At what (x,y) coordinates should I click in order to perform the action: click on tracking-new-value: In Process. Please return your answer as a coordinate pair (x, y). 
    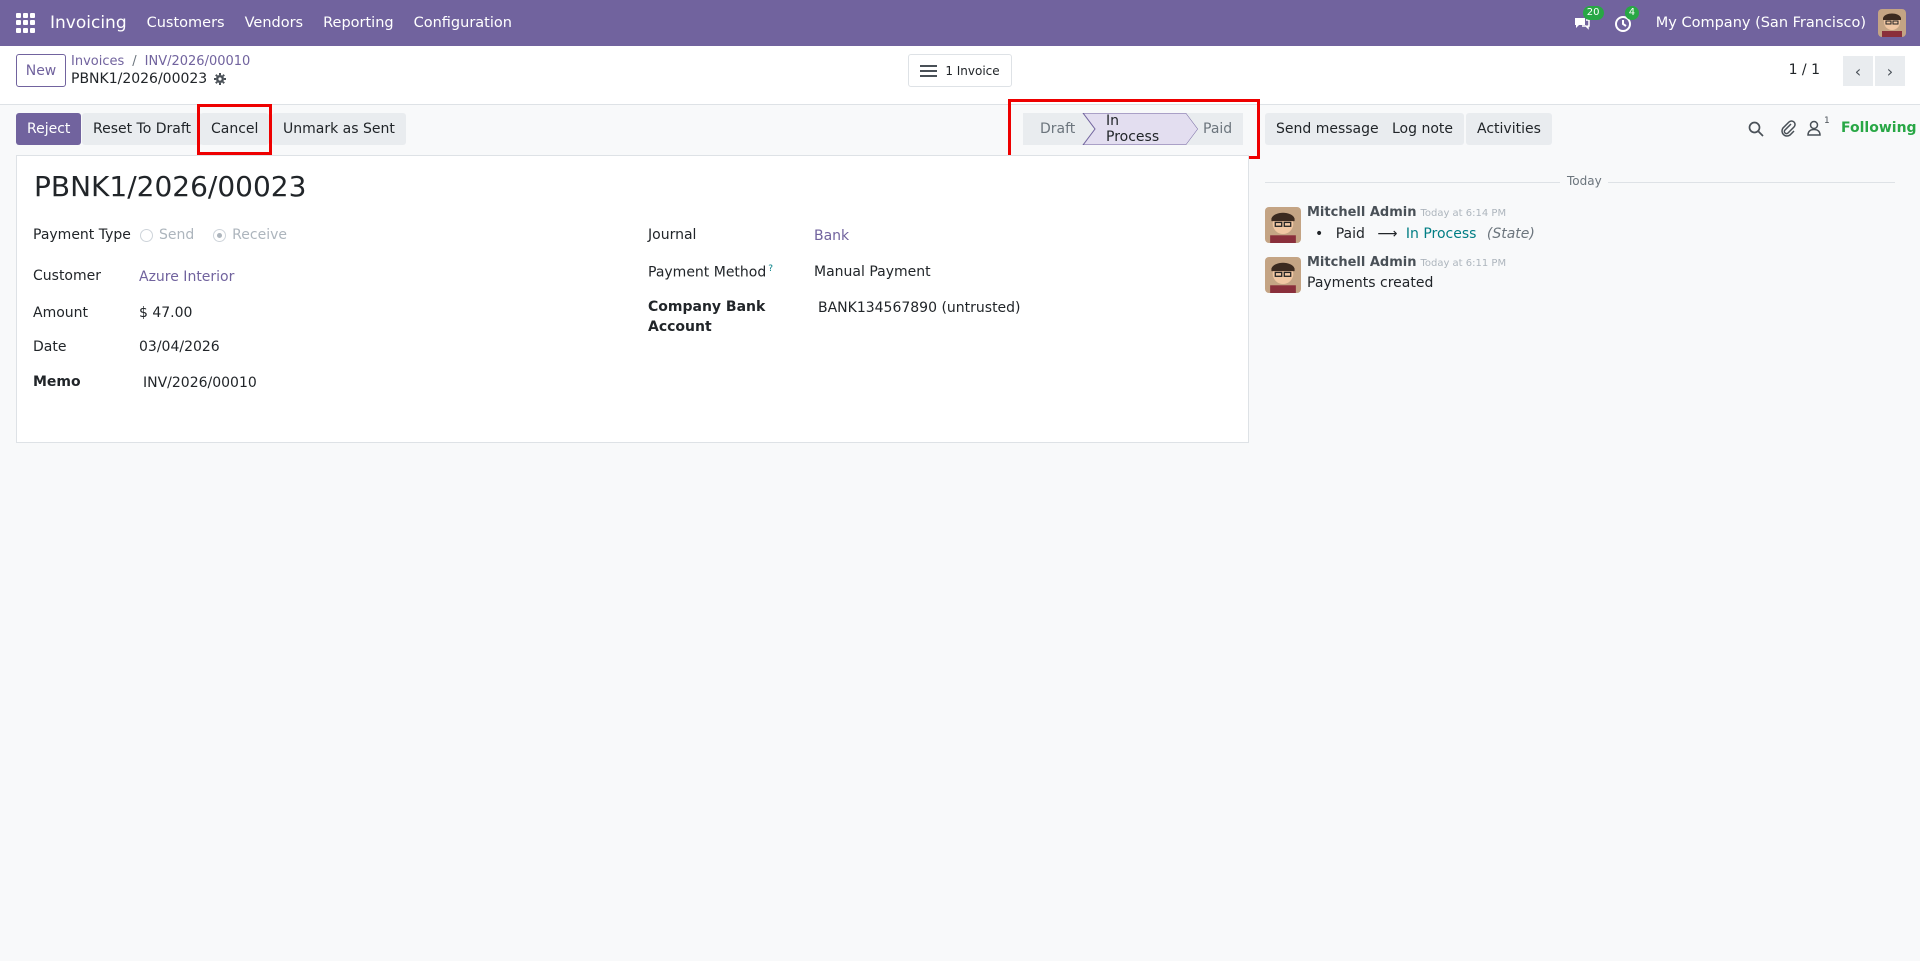
    Looking at the image, I should click on (1441, 234).